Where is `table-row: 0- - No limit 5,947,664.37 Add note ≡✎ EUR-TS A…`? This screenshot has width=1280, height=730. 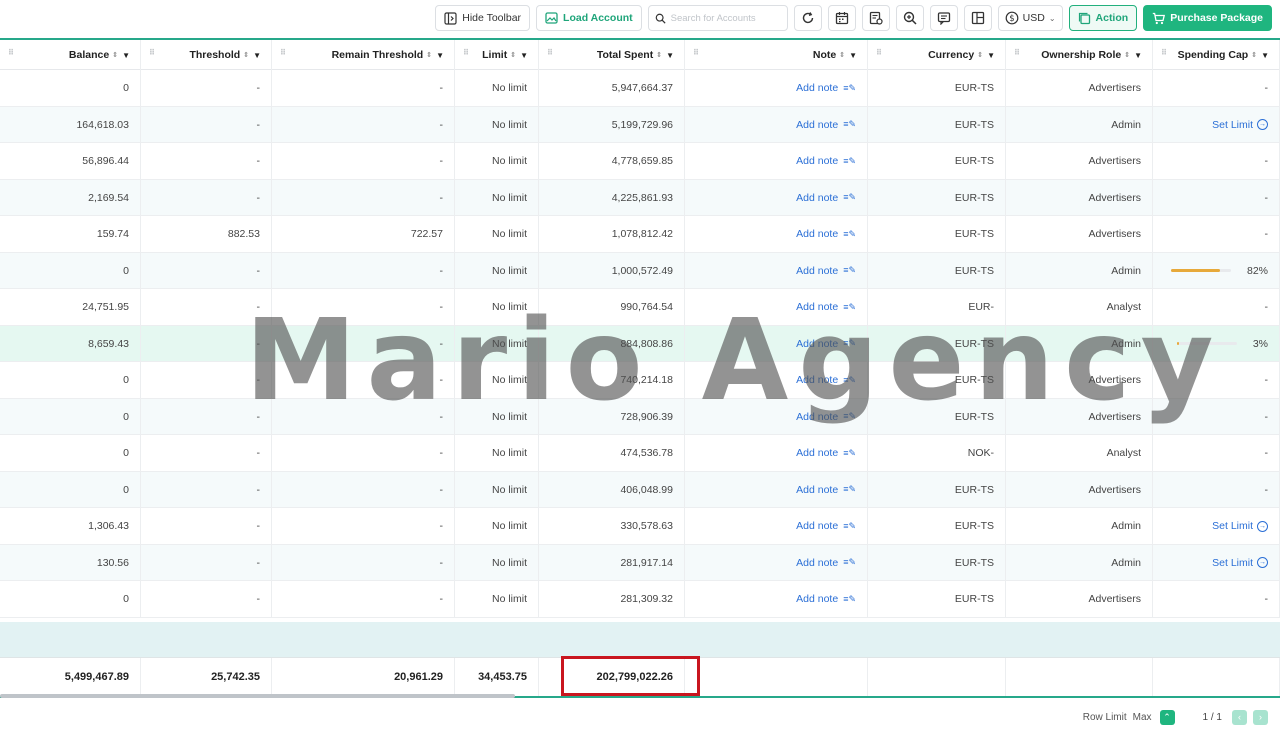 table-row: 0- - No limit 5,947,664.37 Add note ≡✎ EUR-TS A… is located at coordinates (640, 88).